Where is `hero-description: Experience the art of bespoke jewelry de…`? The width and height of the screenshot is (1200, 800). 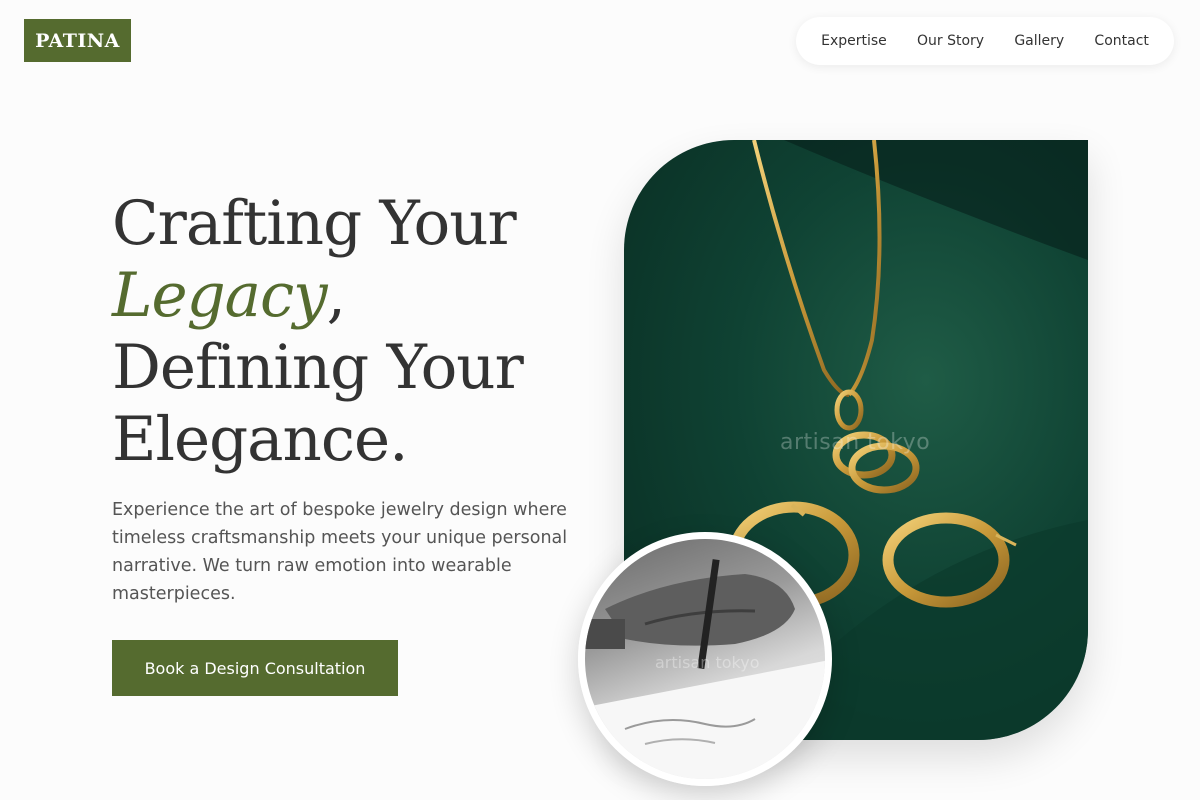 hero-description: Experience the art of bespoke jewelry de… is located at coordinates (340, 552).